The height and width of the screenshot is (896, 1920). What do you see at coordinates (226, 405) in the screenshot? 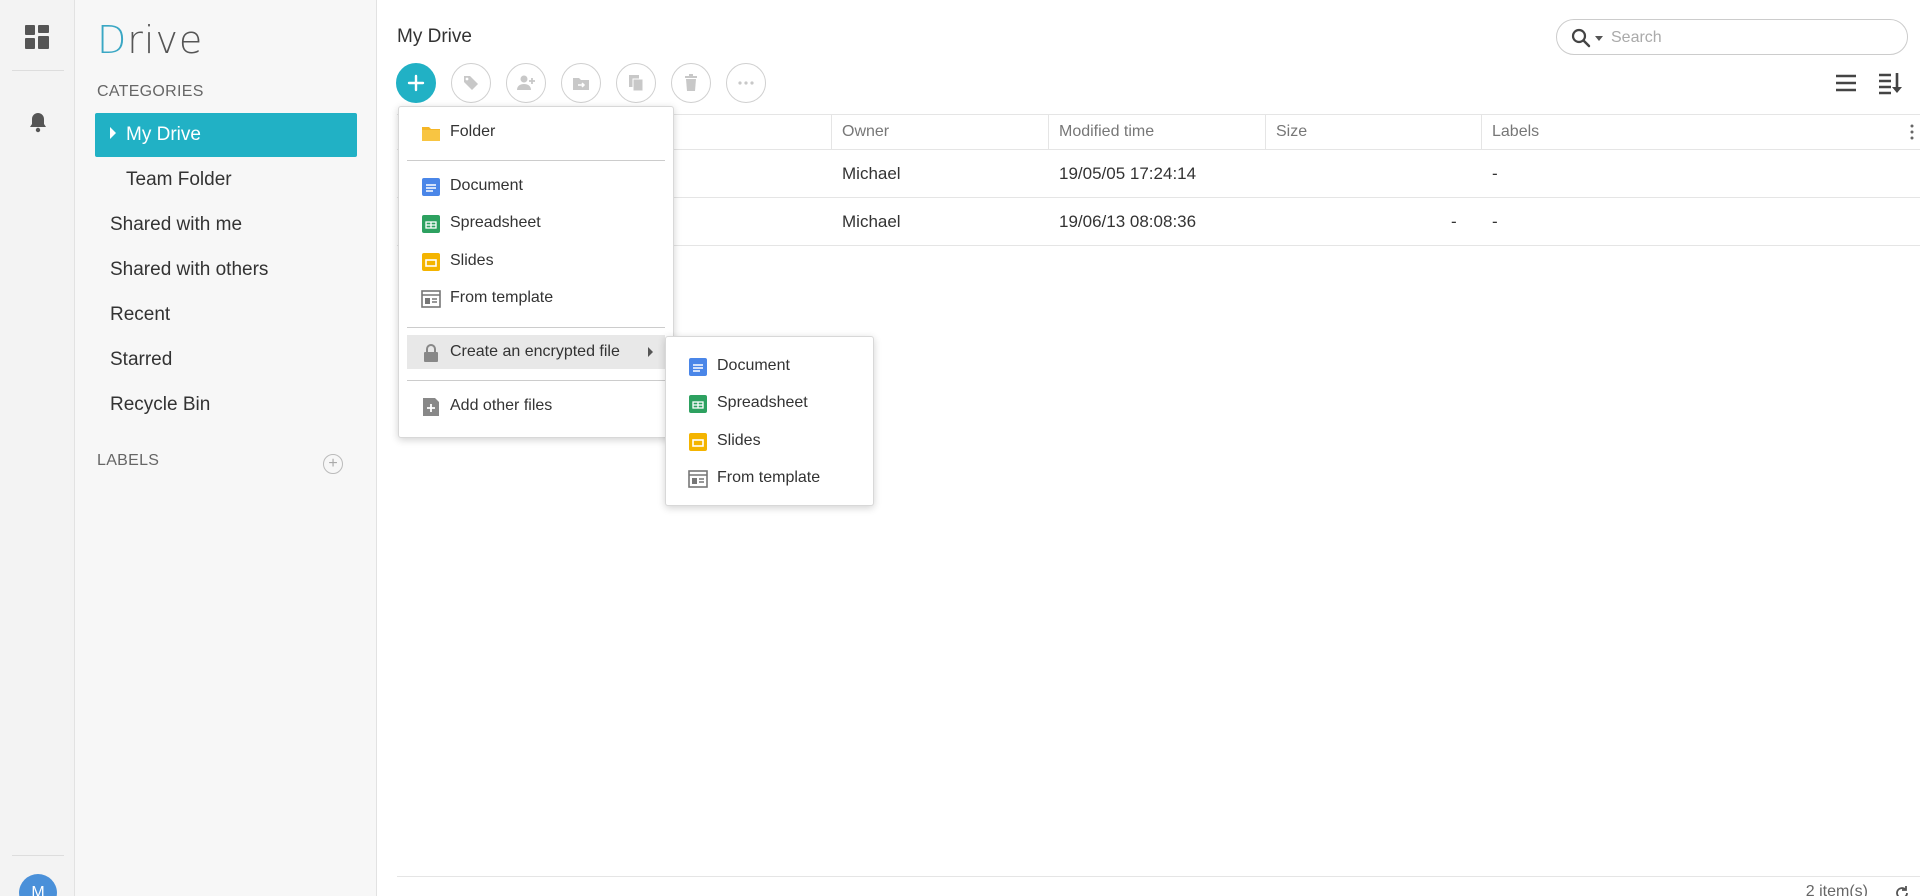
I see `sidebar-item-recycle-bin: Recycle Bin` at bounding box center [226, 405].